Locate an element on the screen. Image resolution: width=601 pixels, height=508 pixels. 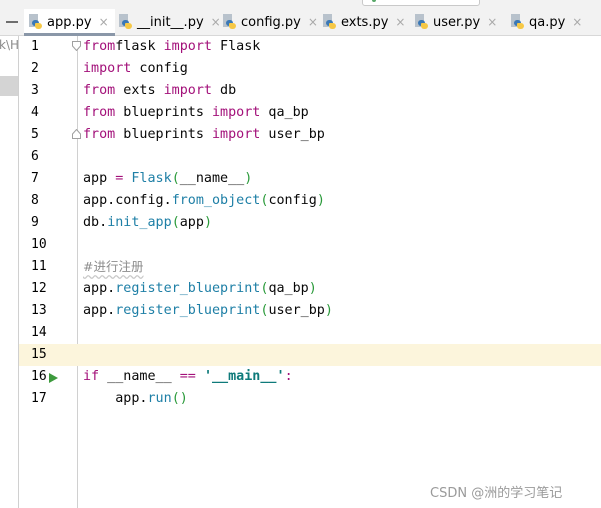
line-number: 2 is located at coordinates (35, 68).